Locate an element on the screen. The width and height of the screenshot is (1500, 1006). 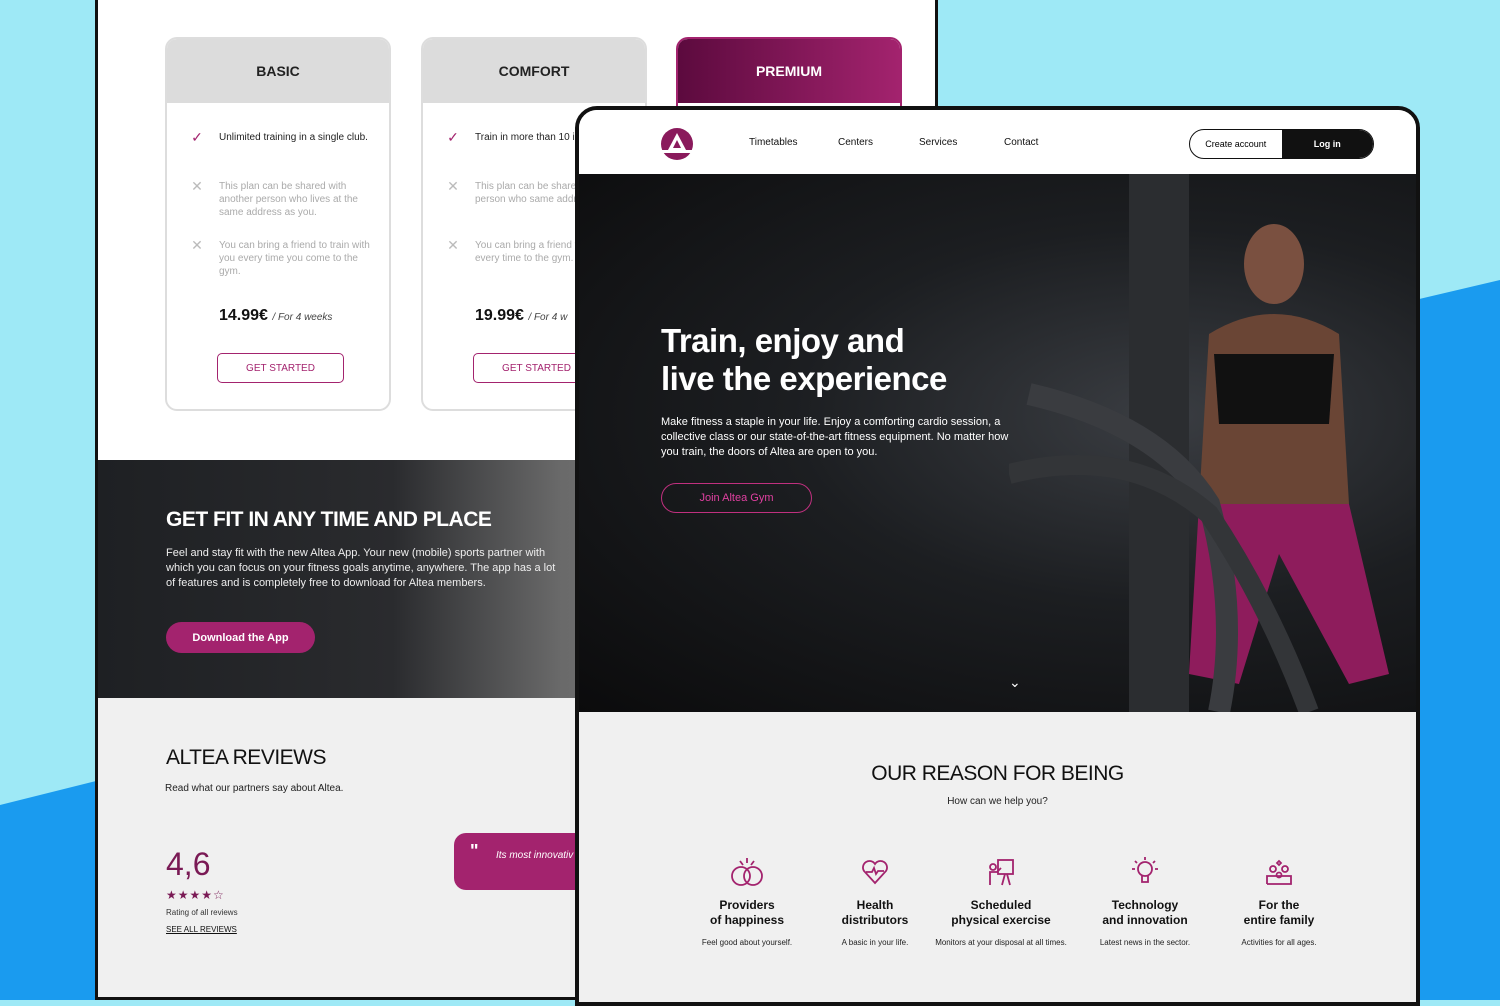
plan-name: COMFORT is located at coordinates (534, 71).